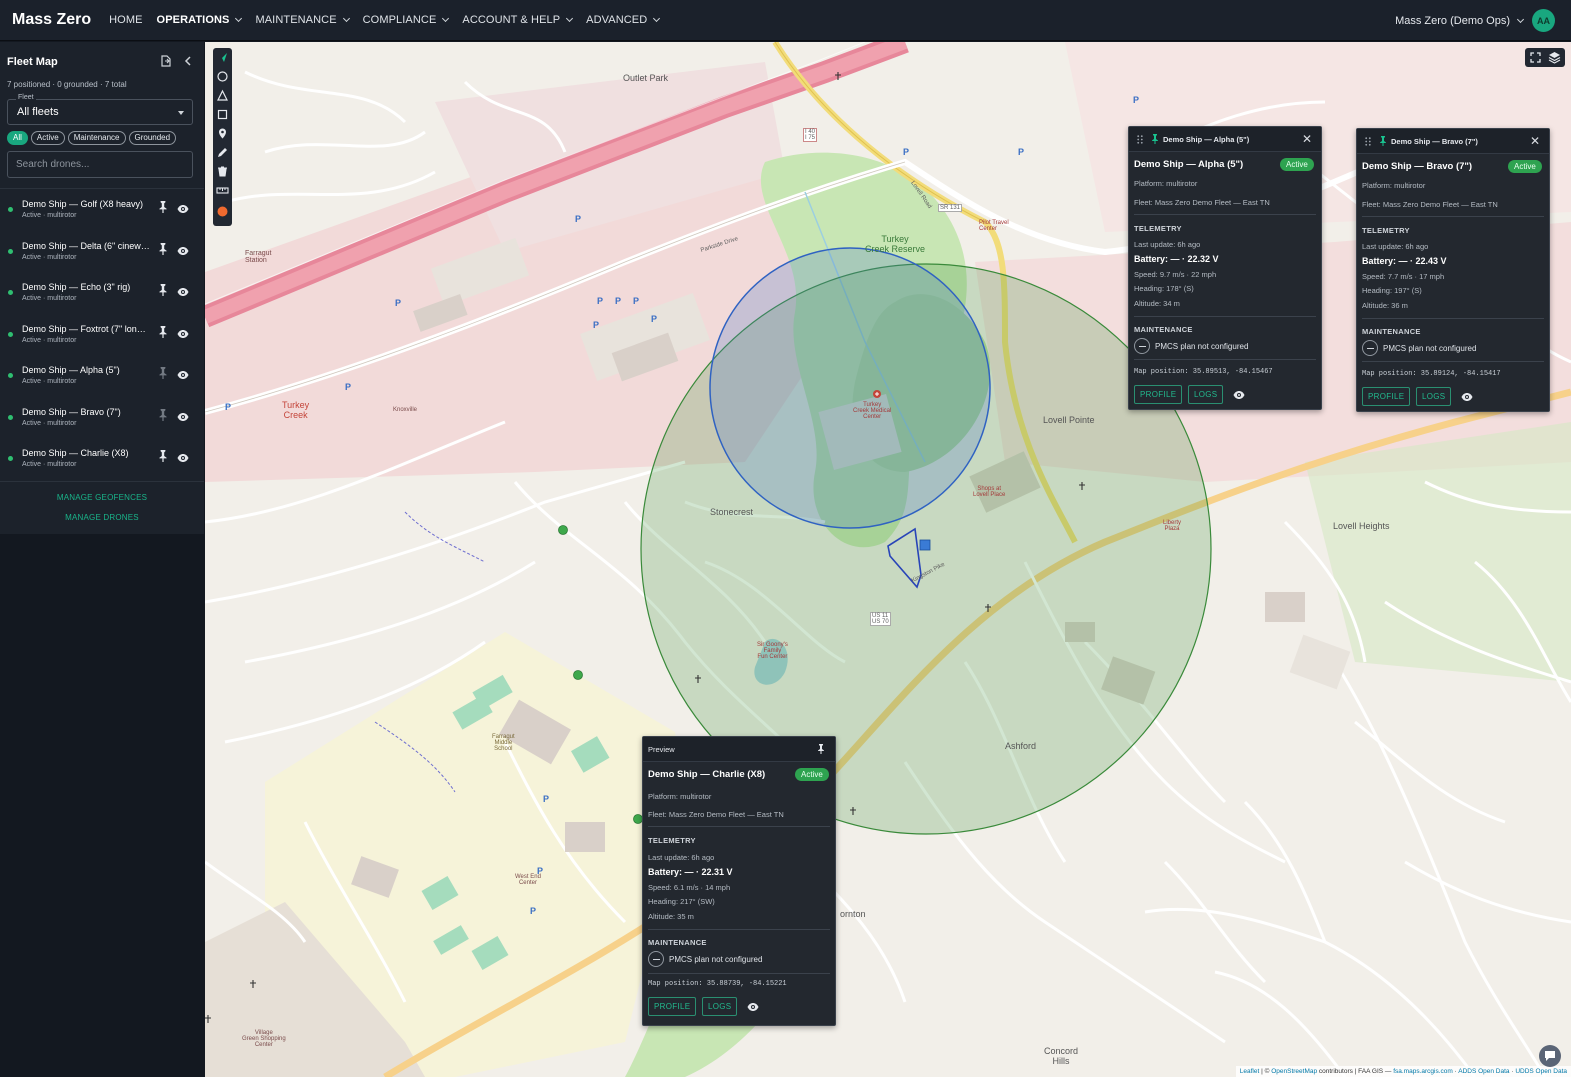  What do you see at coordinates (222, 190) in the screenshot?
I see `ruler-icon` at bounding box center [222, 190].